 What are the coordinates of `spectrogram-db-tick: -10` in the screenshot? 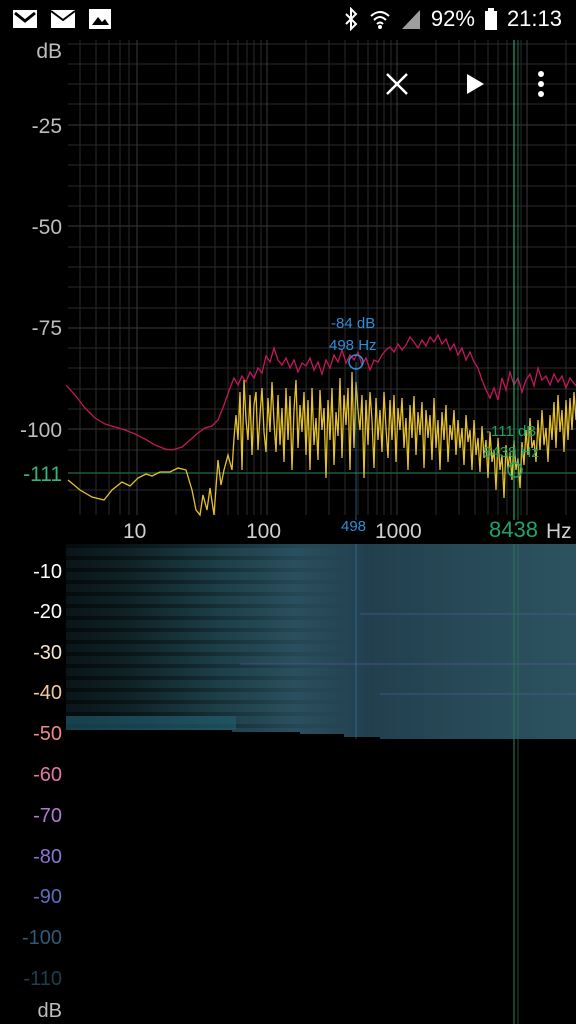 It's located at (47, 572).